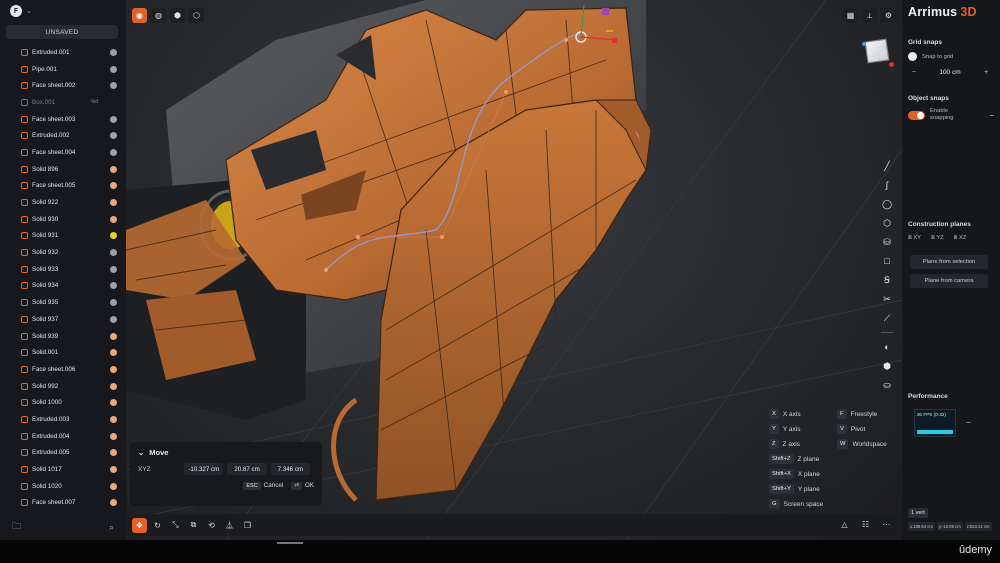 This screenshot has height=563, width=1000. What do you see at coordinates (139, 15) in the screenshot?
I see `select-tool-icon: ◉` at bounding box center [139, 15].